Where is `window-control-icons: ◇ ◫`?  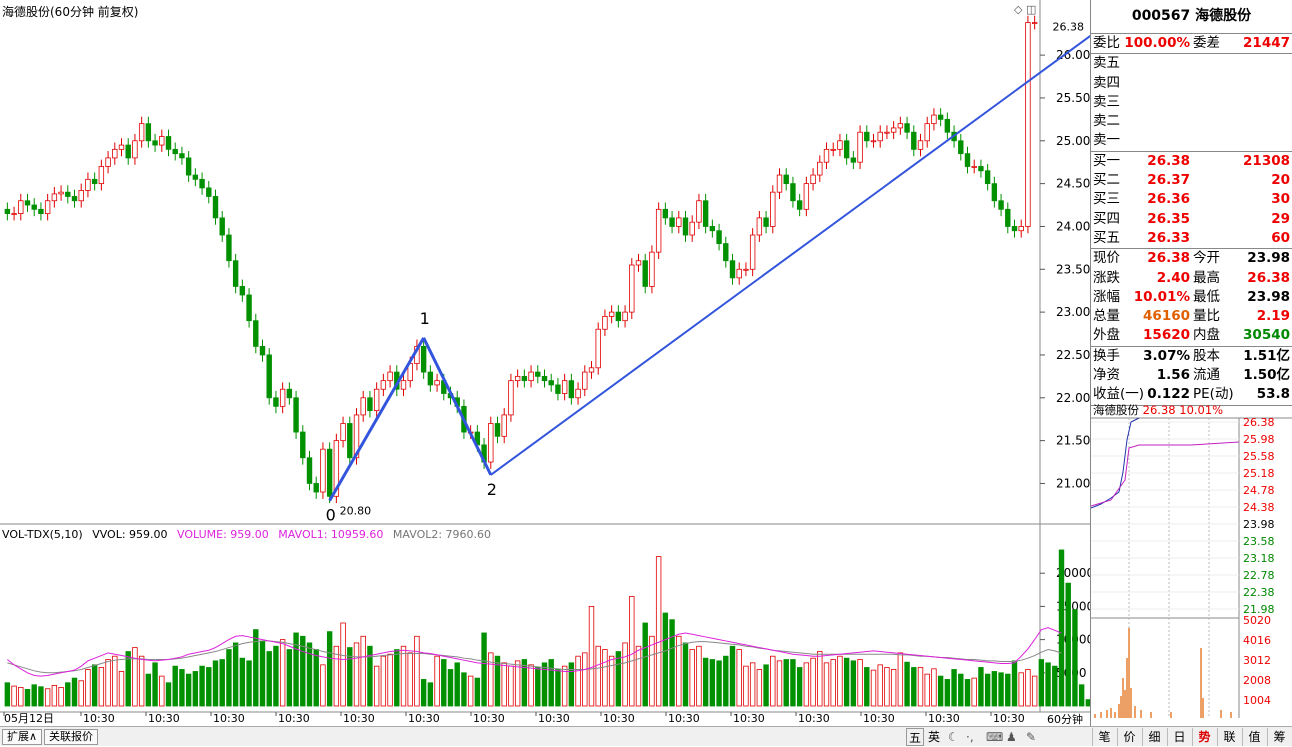 window-control-icons: ◇ ◫ is located at coordinates (1025, 9).